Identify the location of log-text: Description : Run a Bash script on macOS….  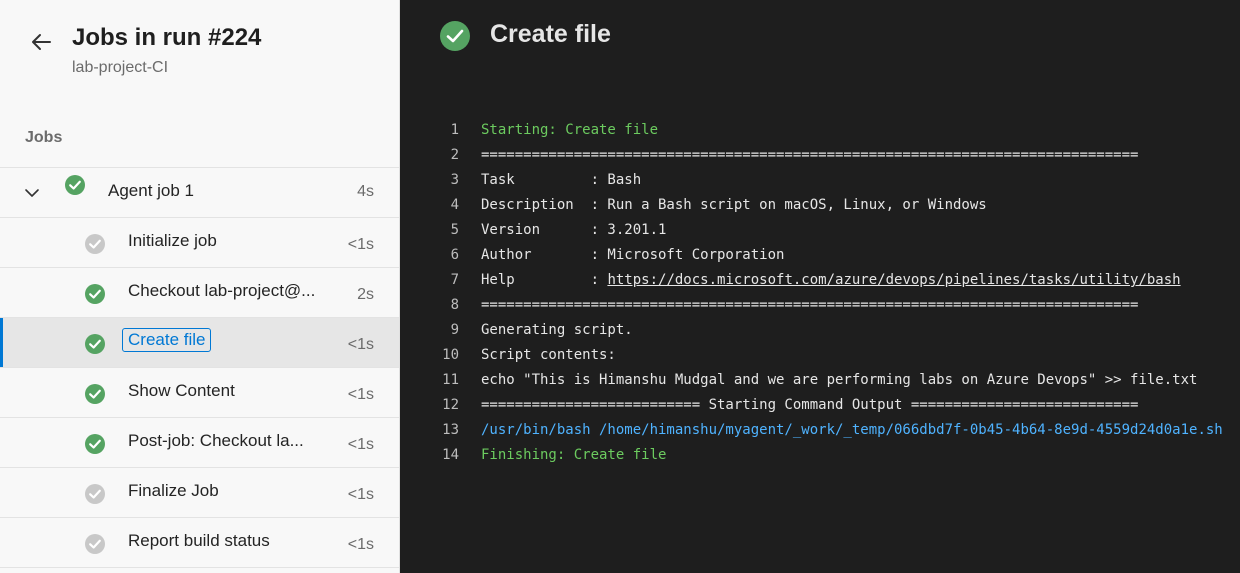
(734, 205).